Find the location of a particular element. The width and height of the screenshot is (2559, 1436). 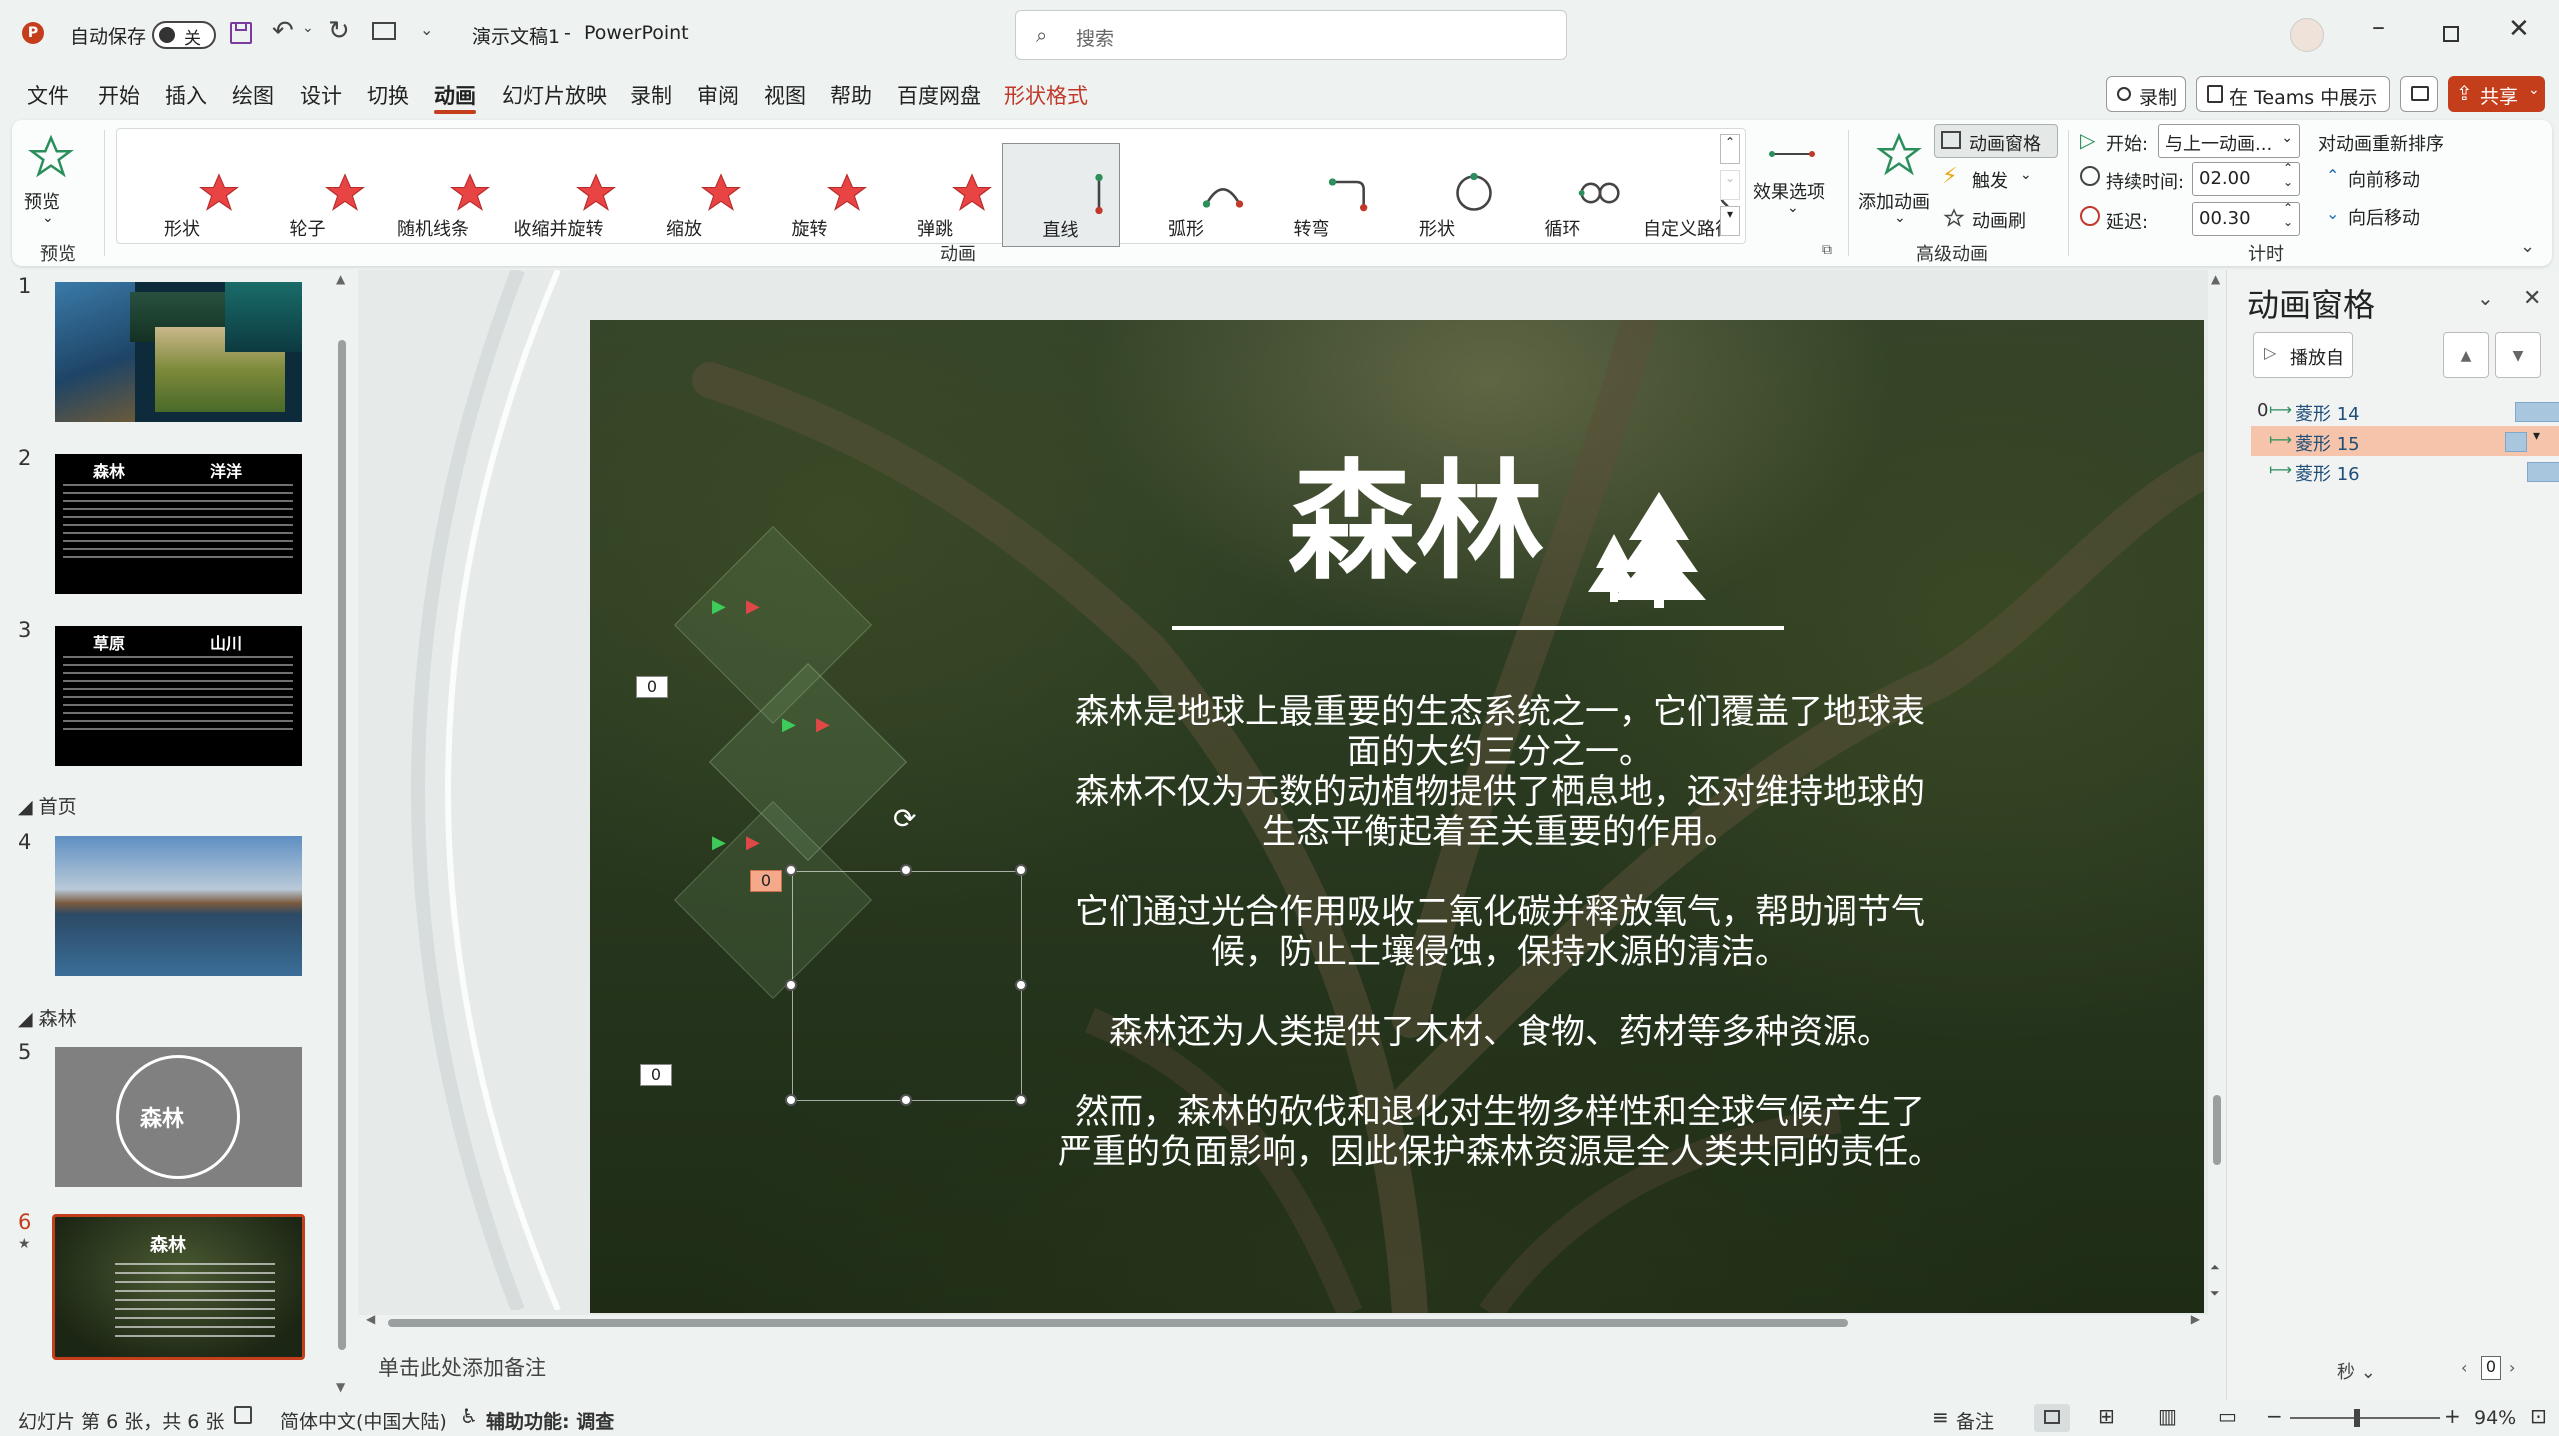

animation-effect-11: 循环 is located at coordinates (1563, 195).